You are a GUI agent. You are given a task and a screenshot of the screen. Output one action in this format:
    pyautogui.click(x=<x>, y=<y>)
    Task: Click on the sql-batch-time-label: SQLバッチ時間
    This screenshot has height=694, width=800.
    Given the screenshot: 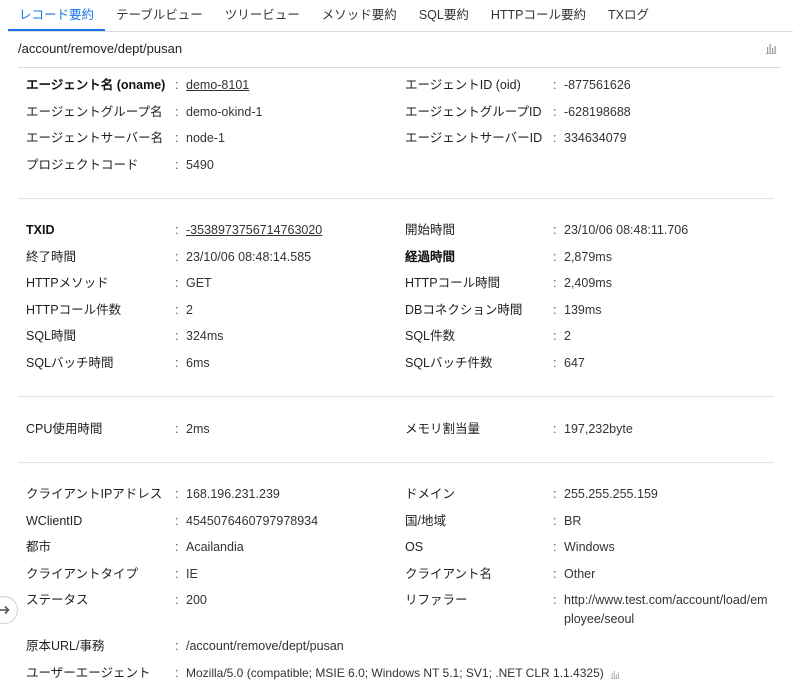 What is the action you would take?
    pyautogui.click(x=70, y=363)
    